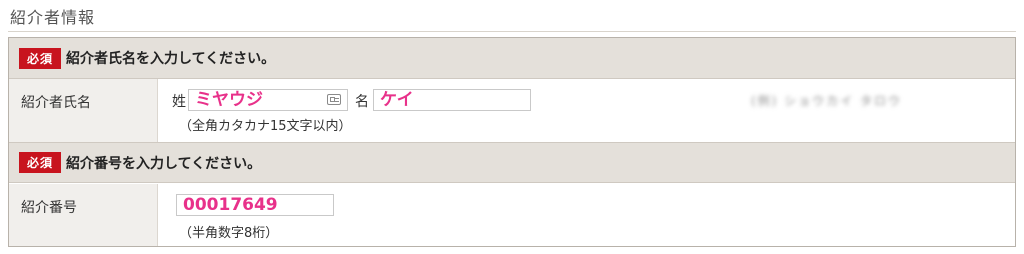  Describe the element at coordinates (255, 205) in the screenshot. I see `referral-number-input: 00017649` at that location.